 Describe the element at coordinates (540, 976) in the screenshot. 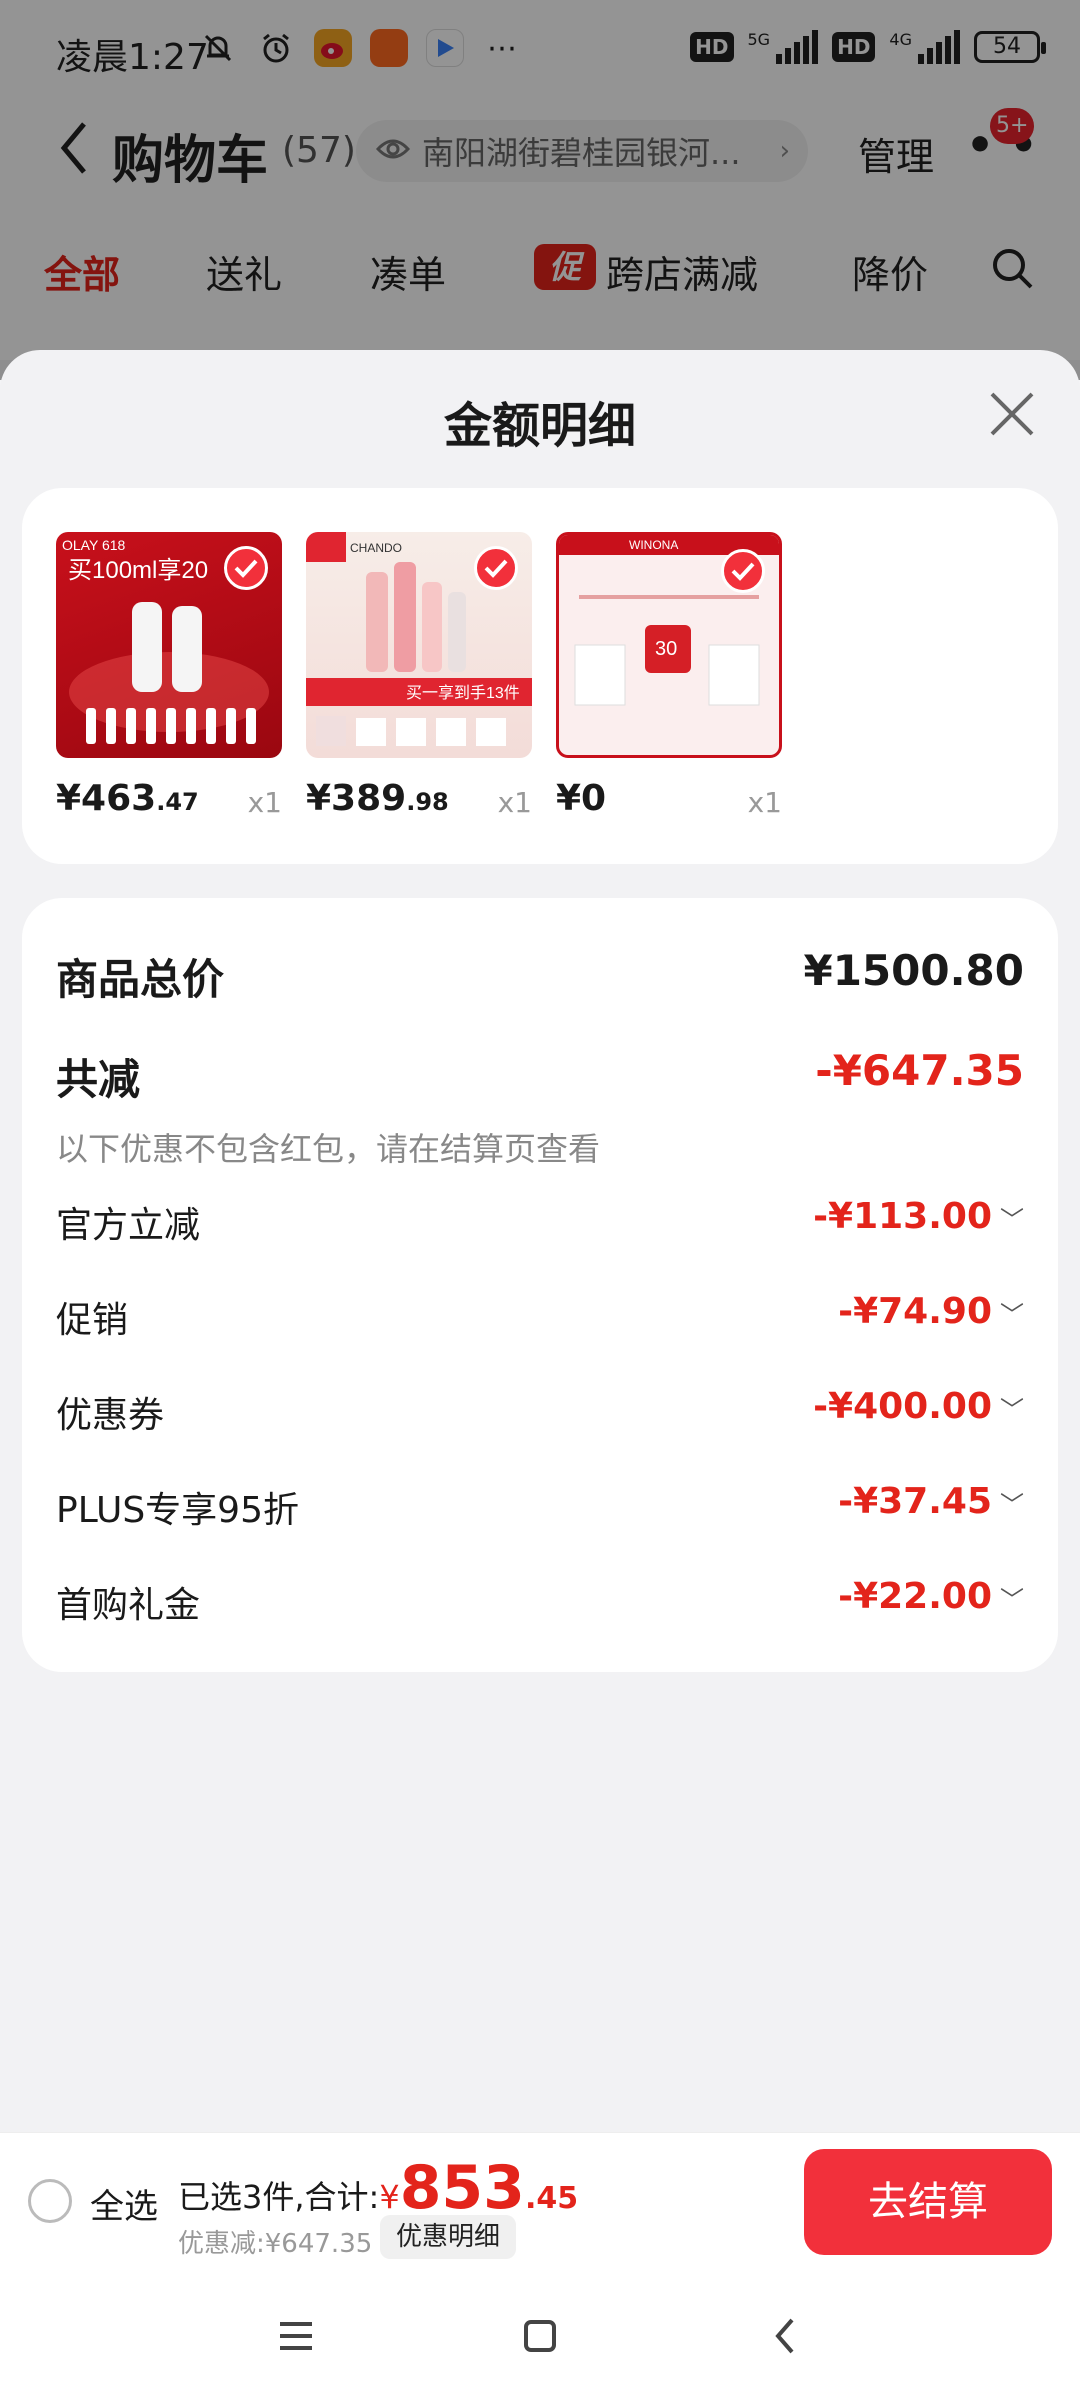

I see `total-price-row: 商品总价 ¥1500.80` at that location.